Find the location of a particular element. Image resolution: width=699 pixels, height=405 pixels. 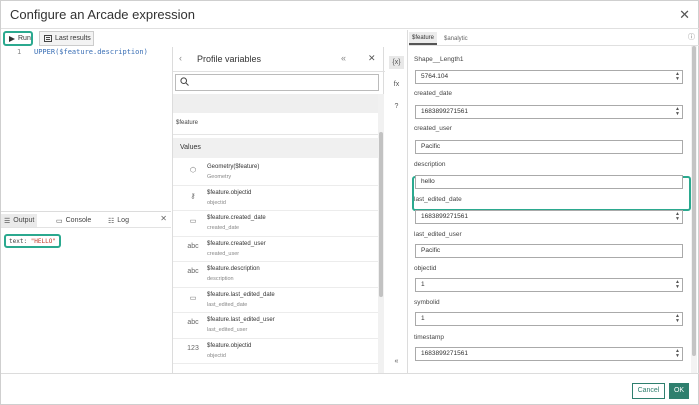

last-results-label: Last results is located at coordinates (73, 38).